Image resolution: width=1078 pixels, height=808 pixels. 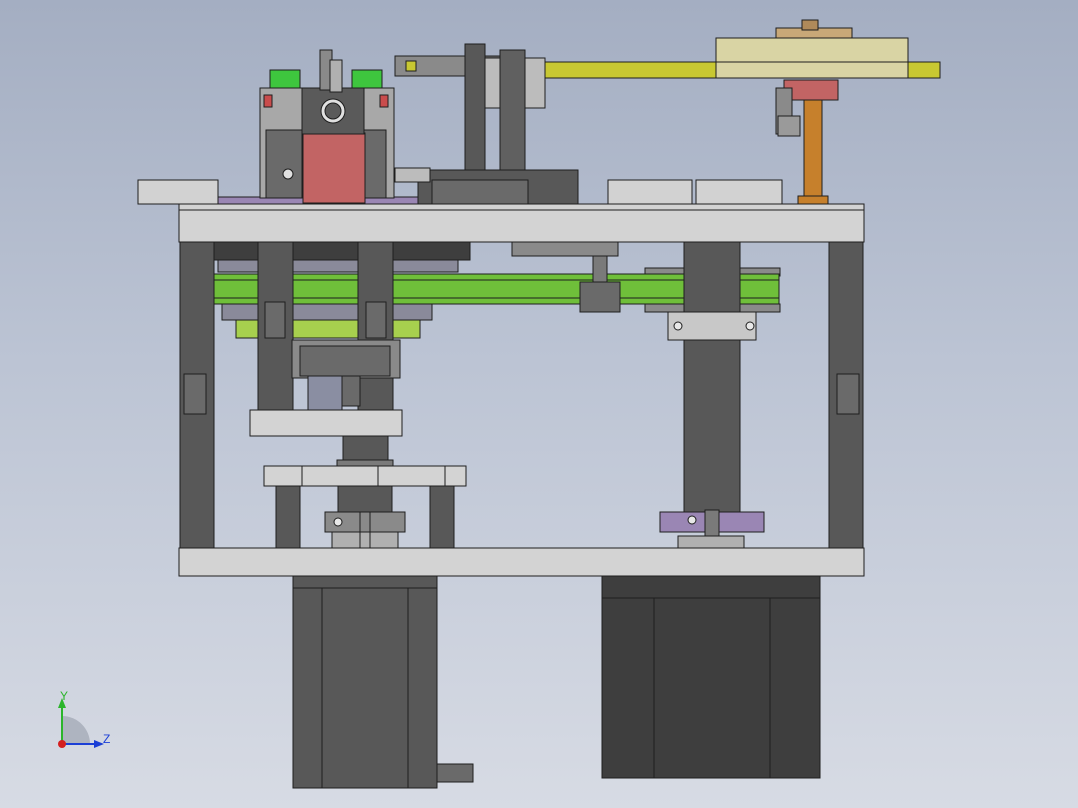 I want to click on pulley-hub, so click(x=810, y=25).